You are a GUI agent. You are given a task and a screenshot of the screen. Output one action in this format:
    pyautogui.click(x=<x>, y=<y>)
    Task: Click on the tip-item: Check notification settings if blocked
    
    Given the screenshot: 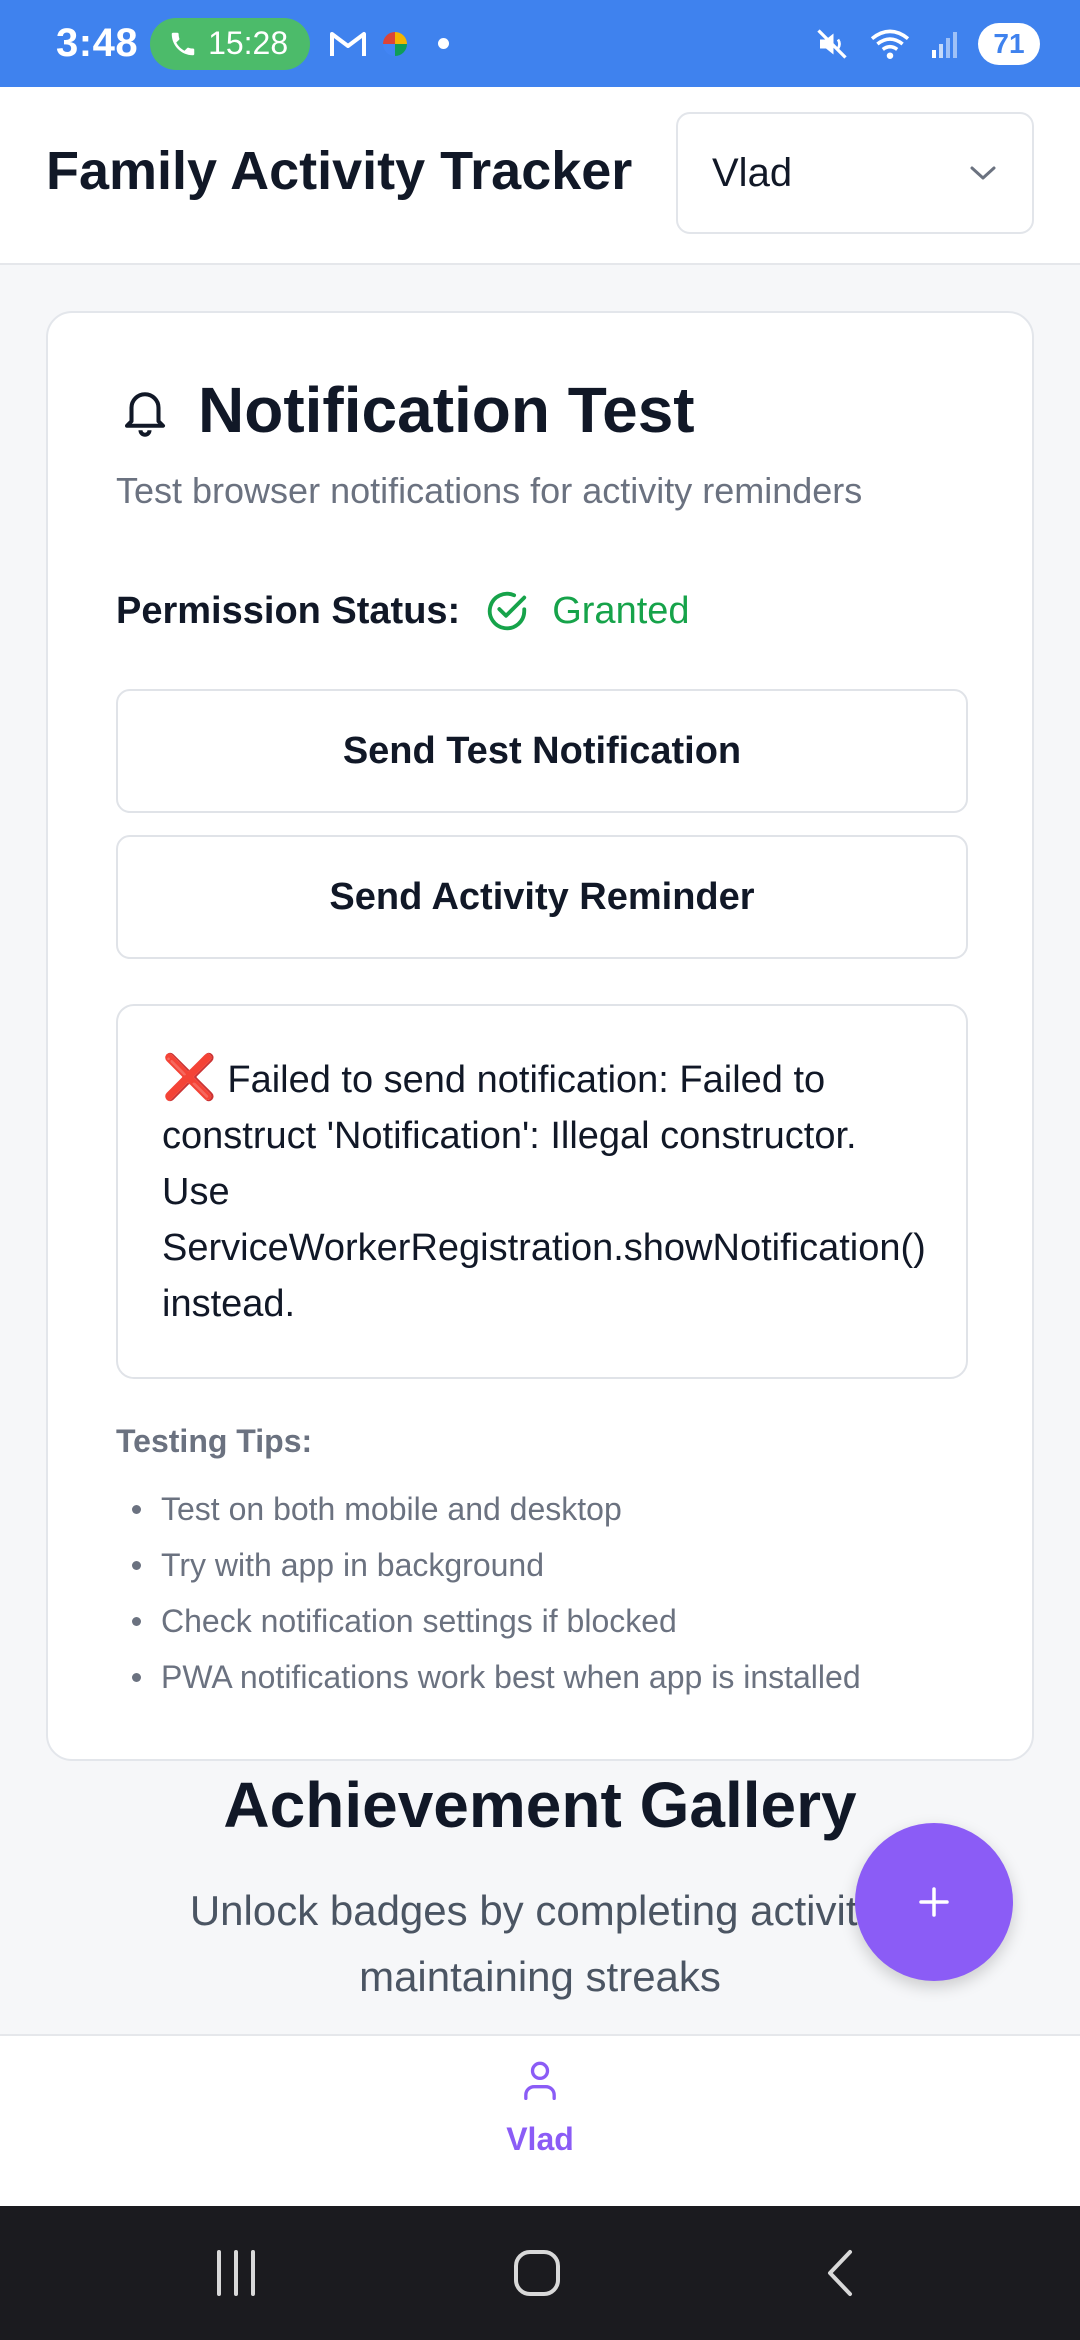 What is the action you would take?
    pyautogui.click(x=496, y=1621)
    